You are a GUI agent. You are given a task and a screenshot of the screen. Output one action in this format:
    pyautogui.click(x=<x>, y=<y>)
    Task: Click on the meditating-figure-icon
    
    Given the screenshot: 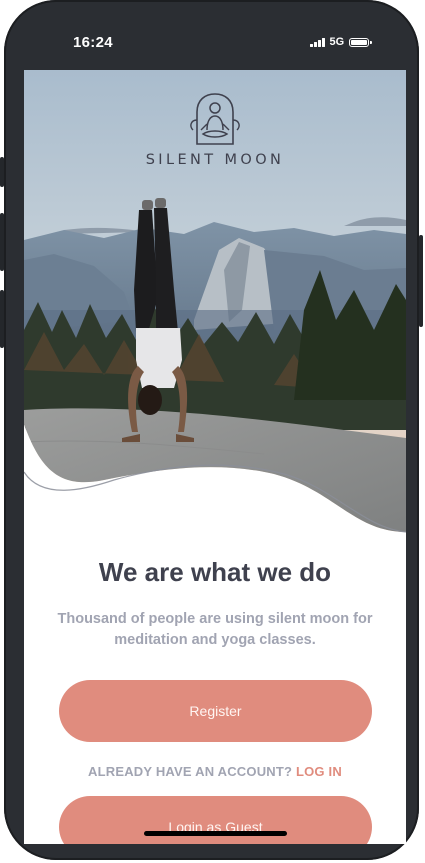 What is the action you would take?
    pyautogui.click(x=215, y=119)
    